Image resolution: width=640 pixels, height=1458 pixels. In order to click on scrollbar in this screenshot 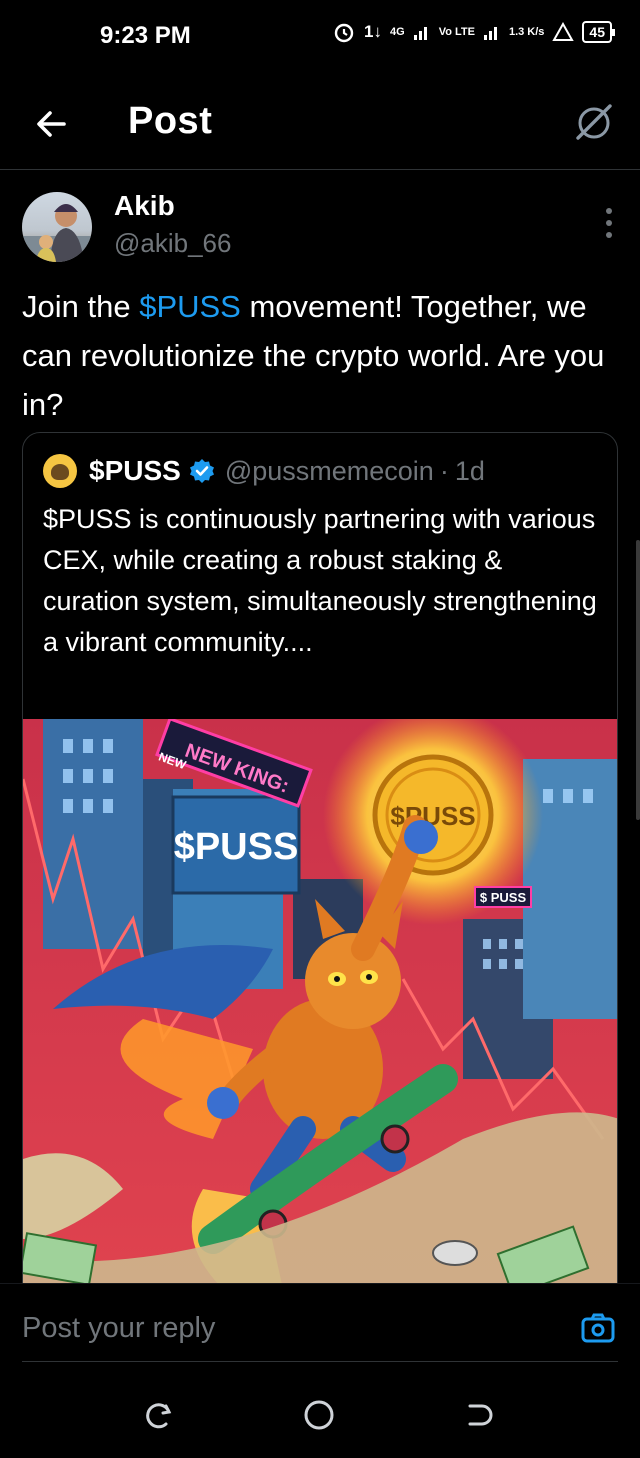, I will do `click(638, 680)`.